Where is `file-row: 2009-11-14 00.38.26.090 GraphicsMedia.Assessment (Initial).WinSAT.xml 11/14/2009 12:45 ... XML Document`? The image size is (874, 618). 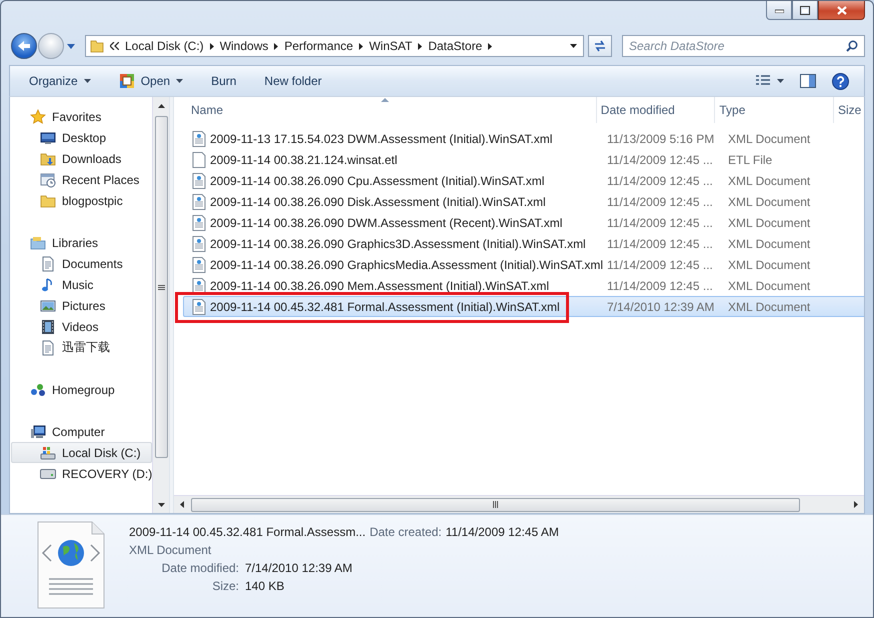
file-row: 2009-11-14 00.38.26.090 GraphicsMedia.Assessment (Initial).WinSAT.xml 11/14/2009 12:45 ... XML Document is located at coordinates (523, 264).